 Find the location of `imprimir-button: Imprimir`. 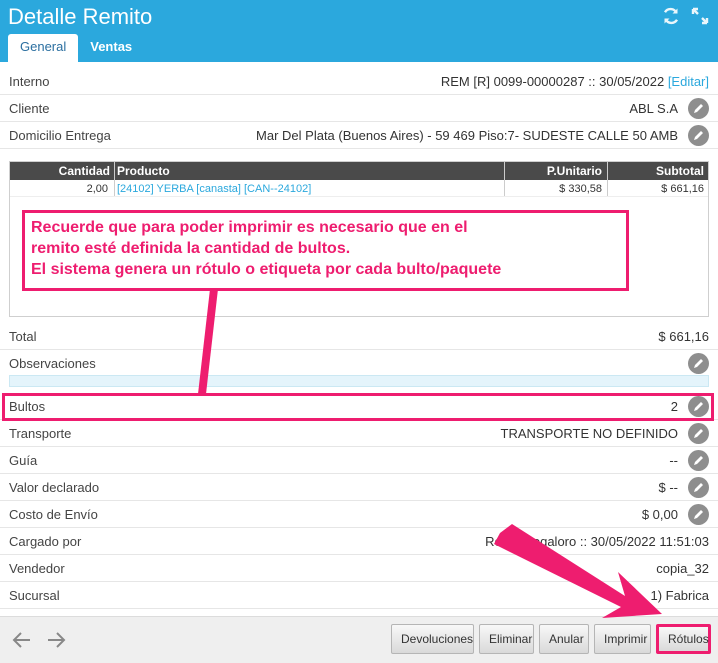

imprimir-button: Imprimir is located at coordinates (622, 639).